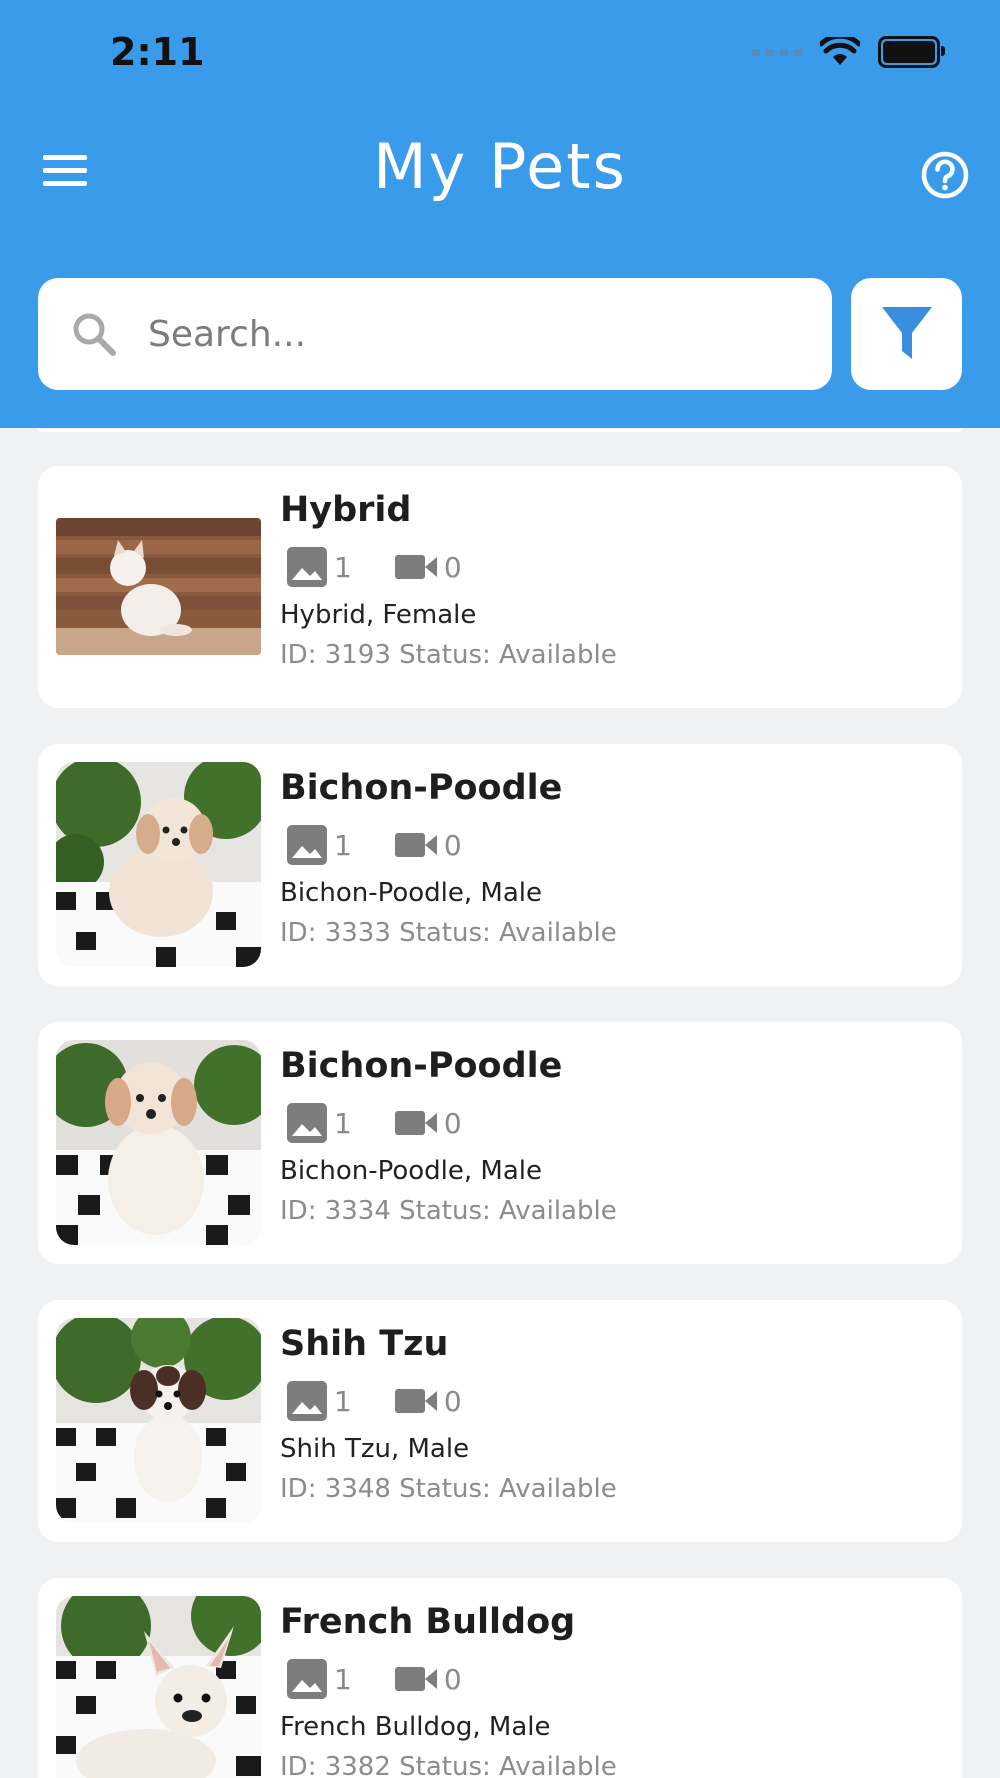  Describe the element at coordinates (428, 1622) in the screenshot. I see `pet-name: French Bulldog` at that location.